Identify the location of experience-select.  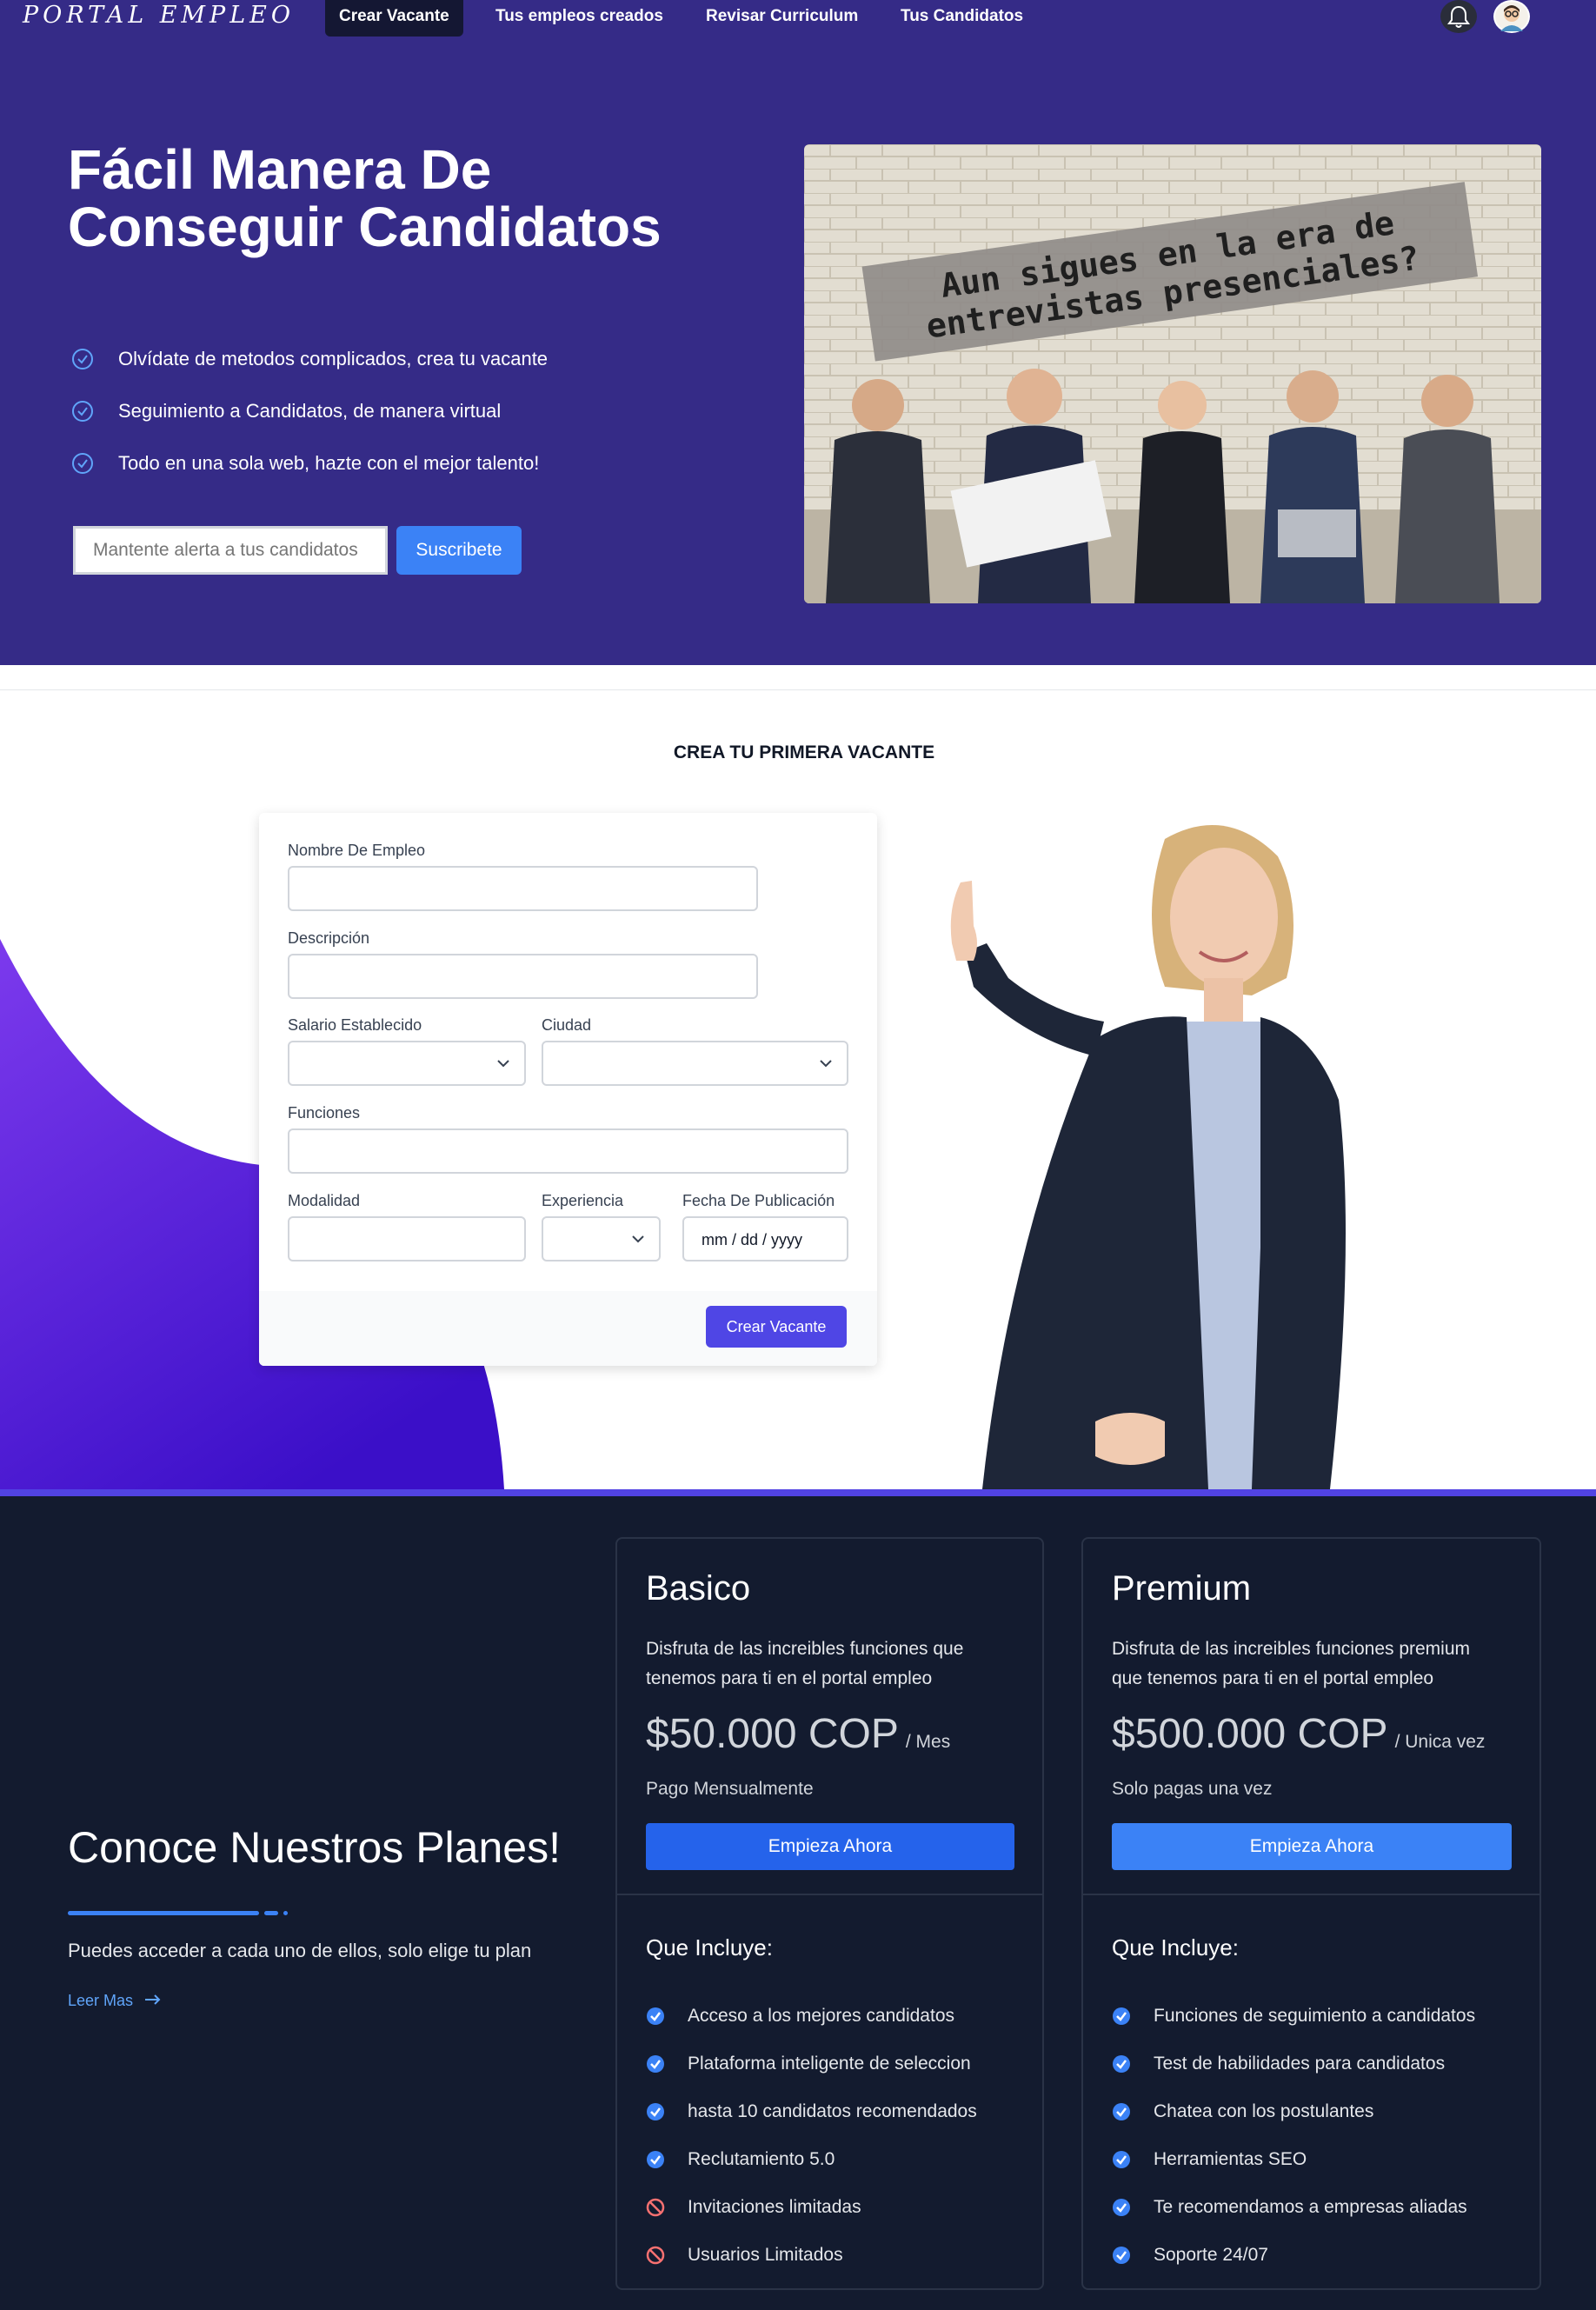
(601, 1239).